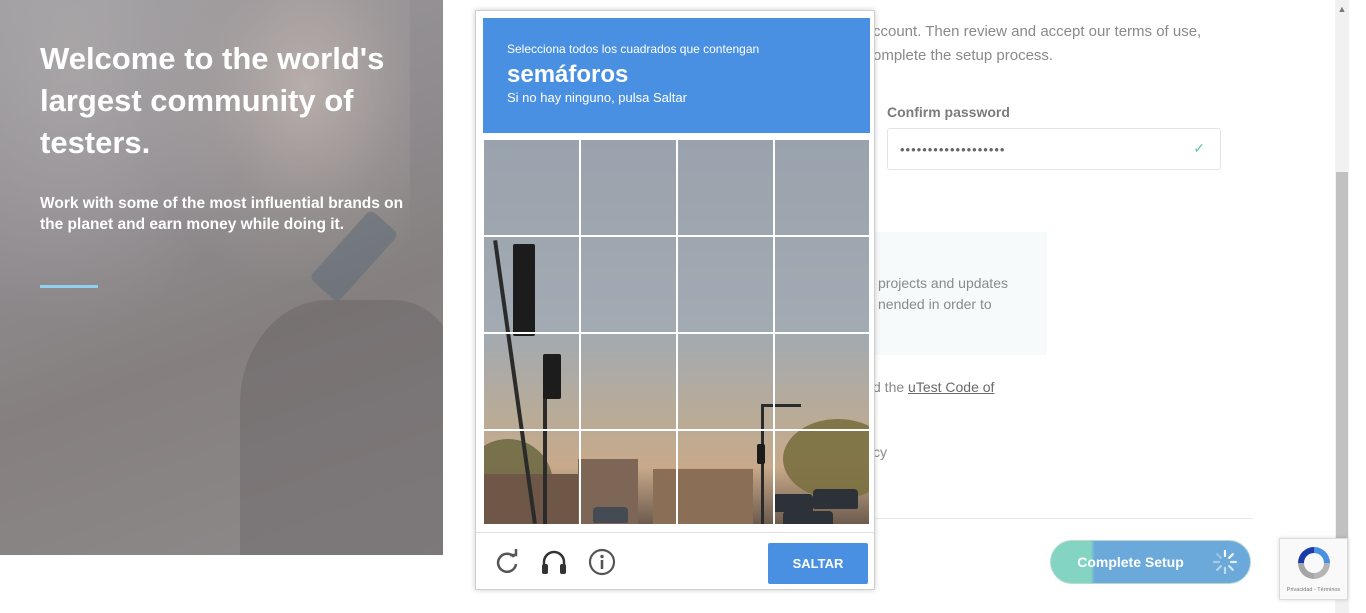  Describe the element at coordinates (341, 427) in the screenshot. I see `hero-photo-figure` at that location.